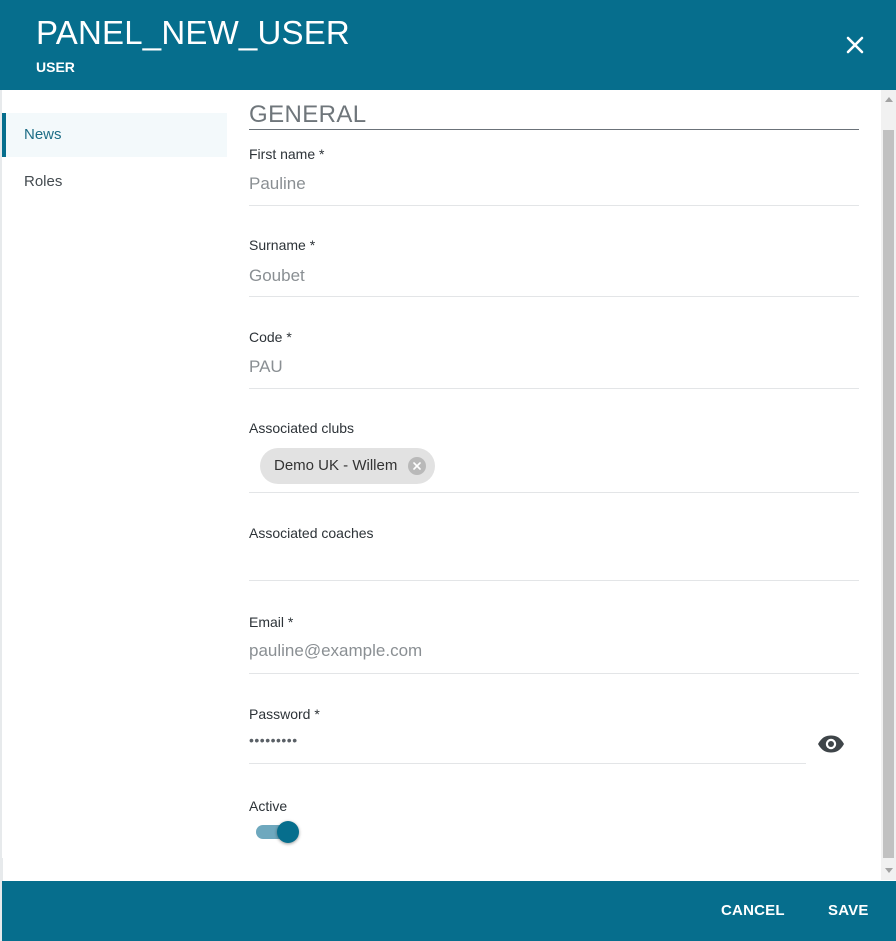 This screenshot has width=896, height=941. What do you see at coordinates (114, 182) in the screenshot?
I see `sidebar-item-roles: Roles` at bounding box center [114, 182].